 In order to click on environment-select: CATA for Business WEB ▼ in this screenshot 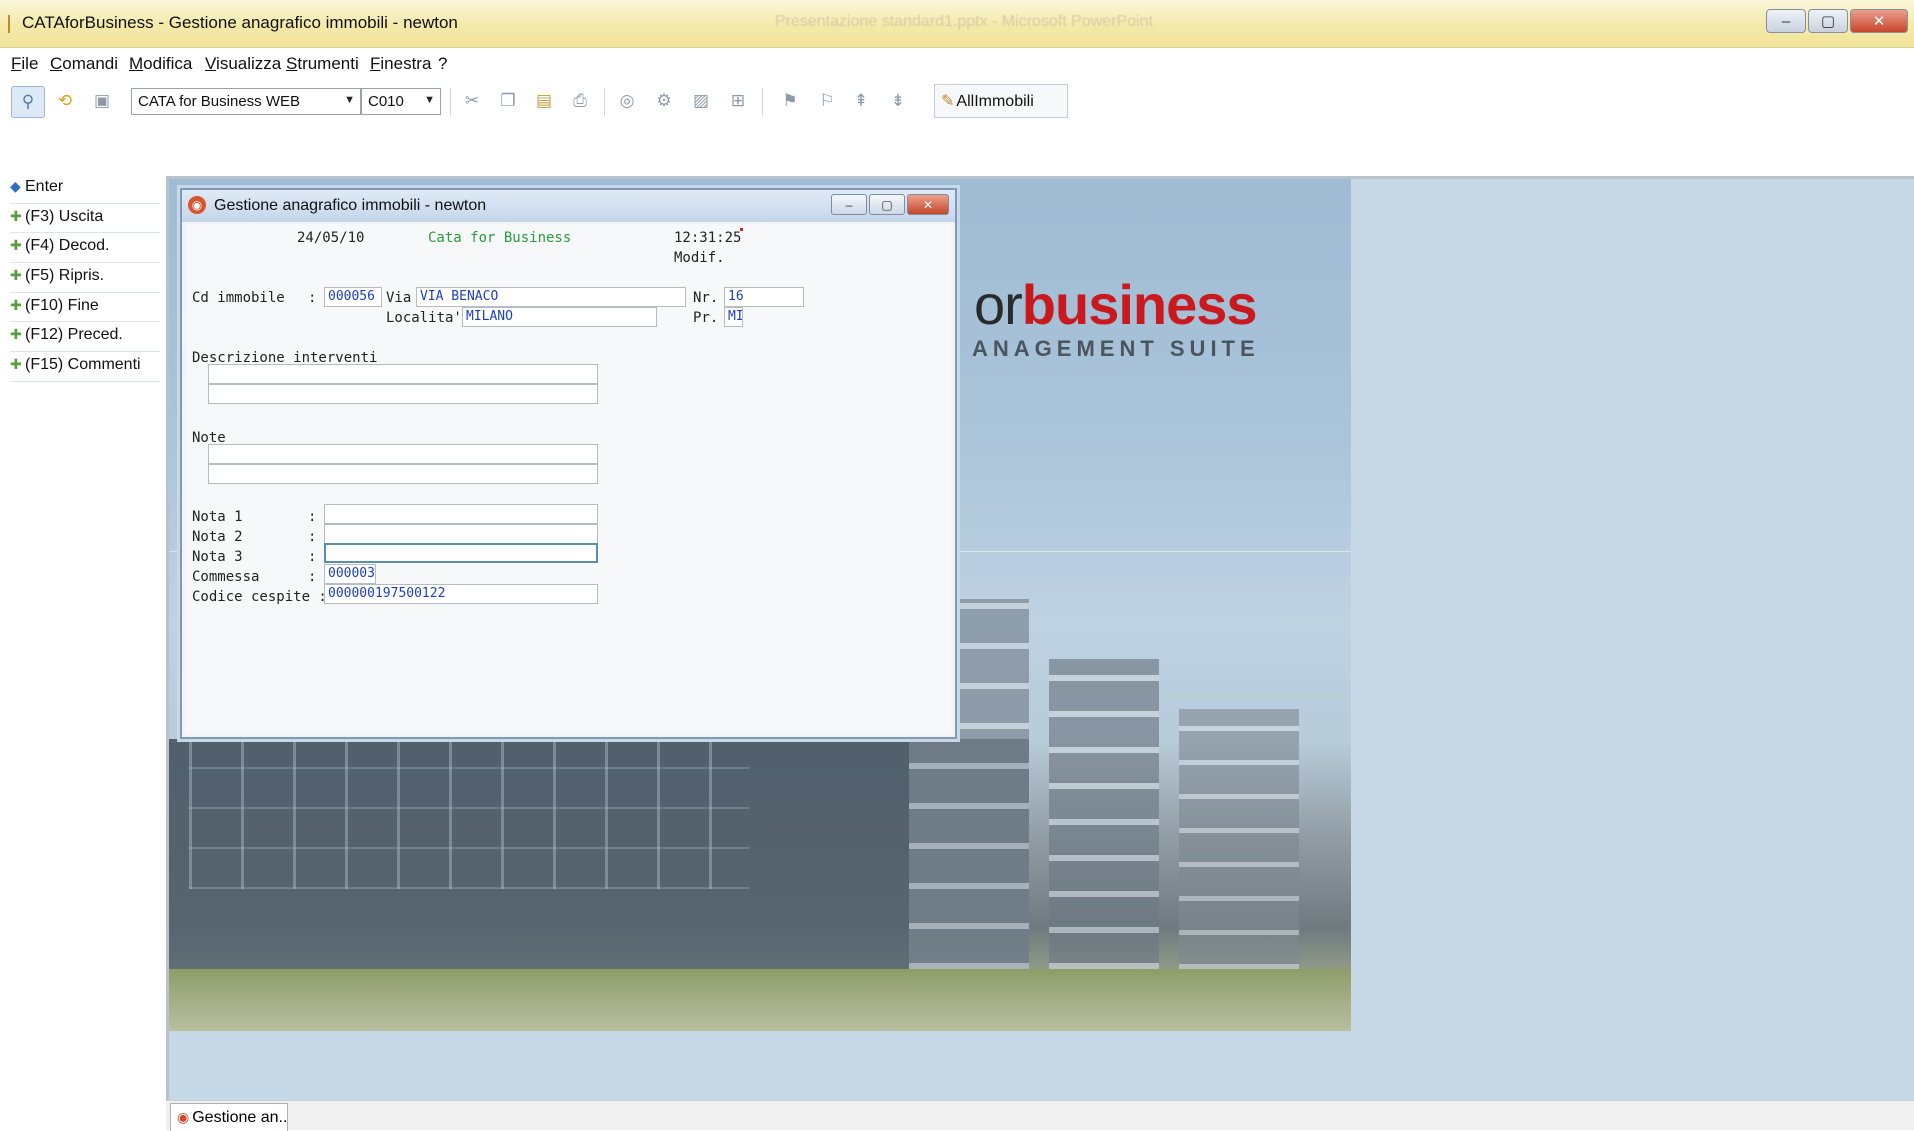, I will do `click(246, 101)`.